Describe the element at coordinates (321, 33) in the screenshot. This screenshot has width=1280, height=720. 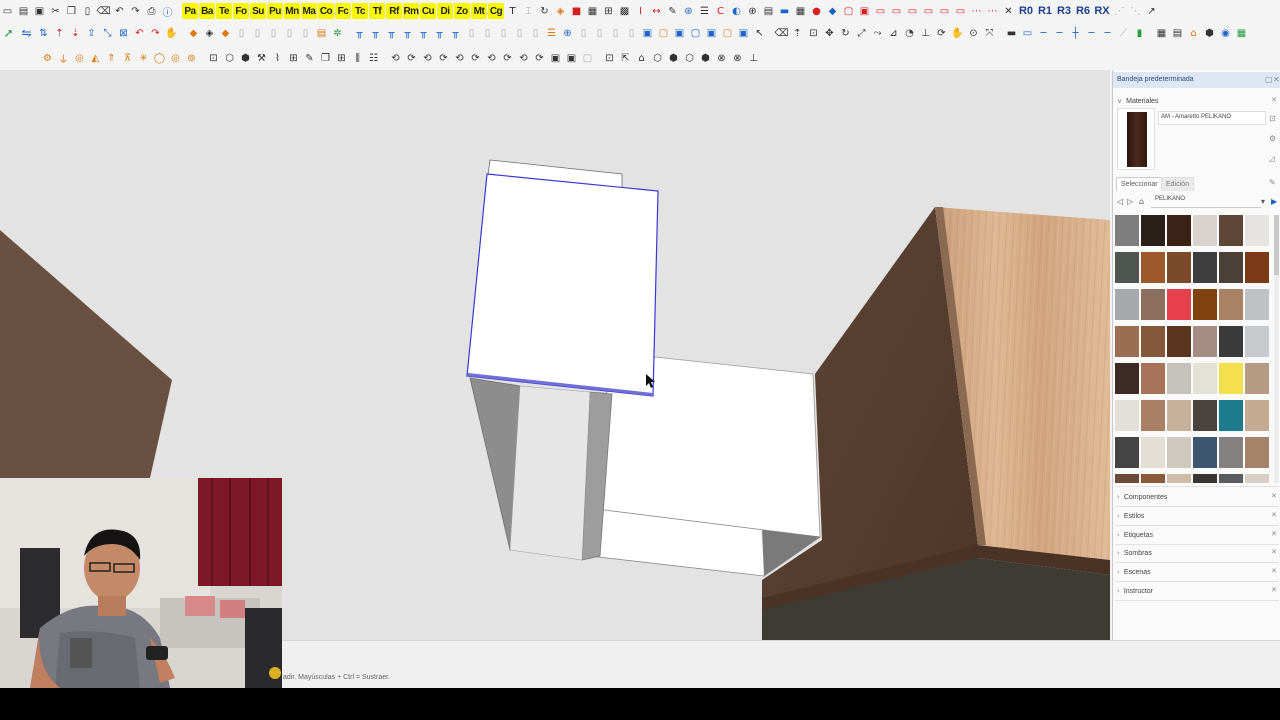
I see `drawer-icon: ▤` at that location.